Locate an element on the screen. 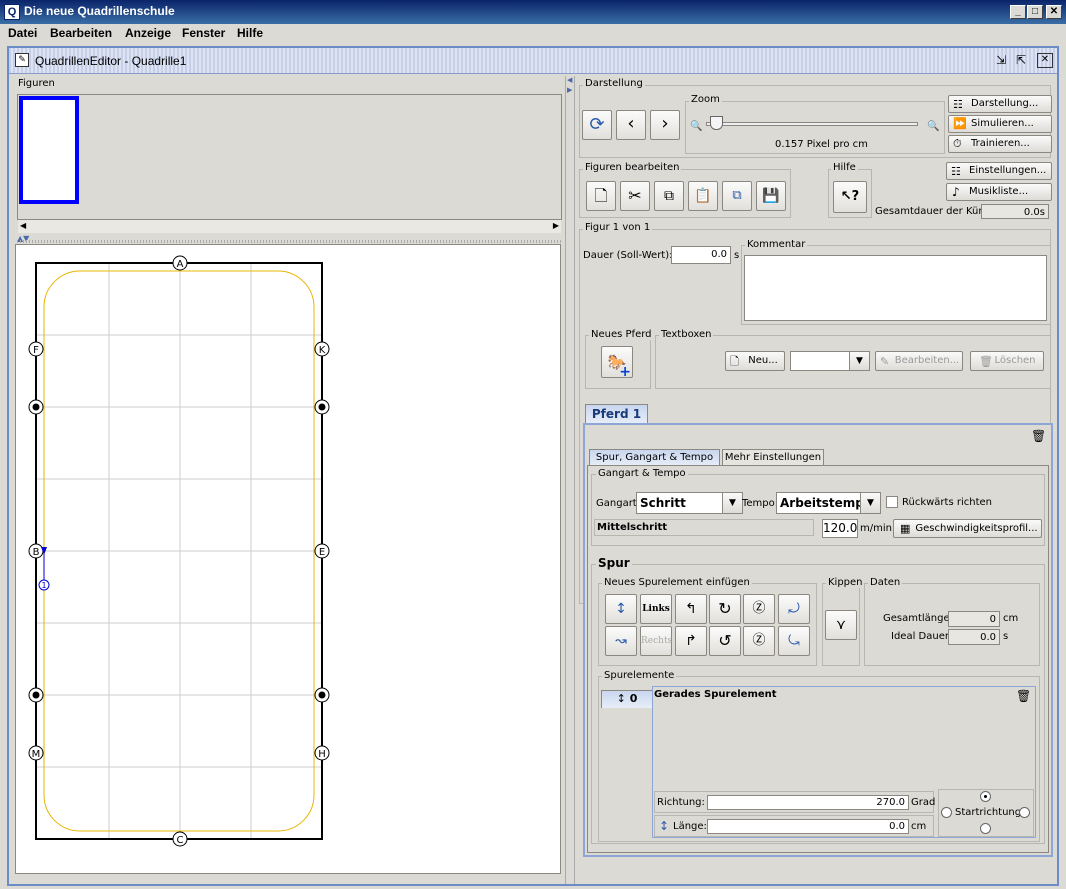 The image size is (1066, 889). laenge-input: 0.0 is located at coordinates (808, 826).